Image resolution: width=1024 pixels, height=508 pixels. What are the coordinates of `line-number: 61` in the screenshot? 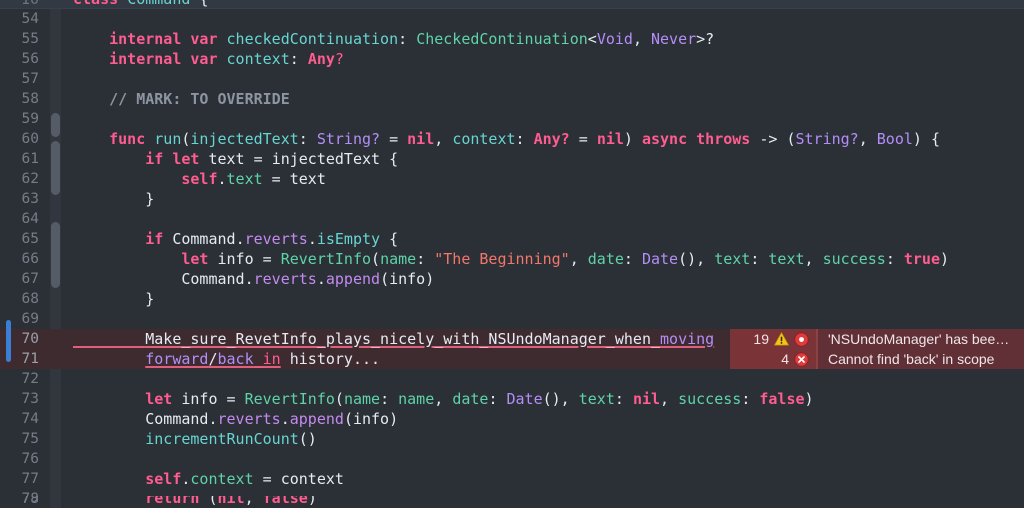 It's located at (24, 159).